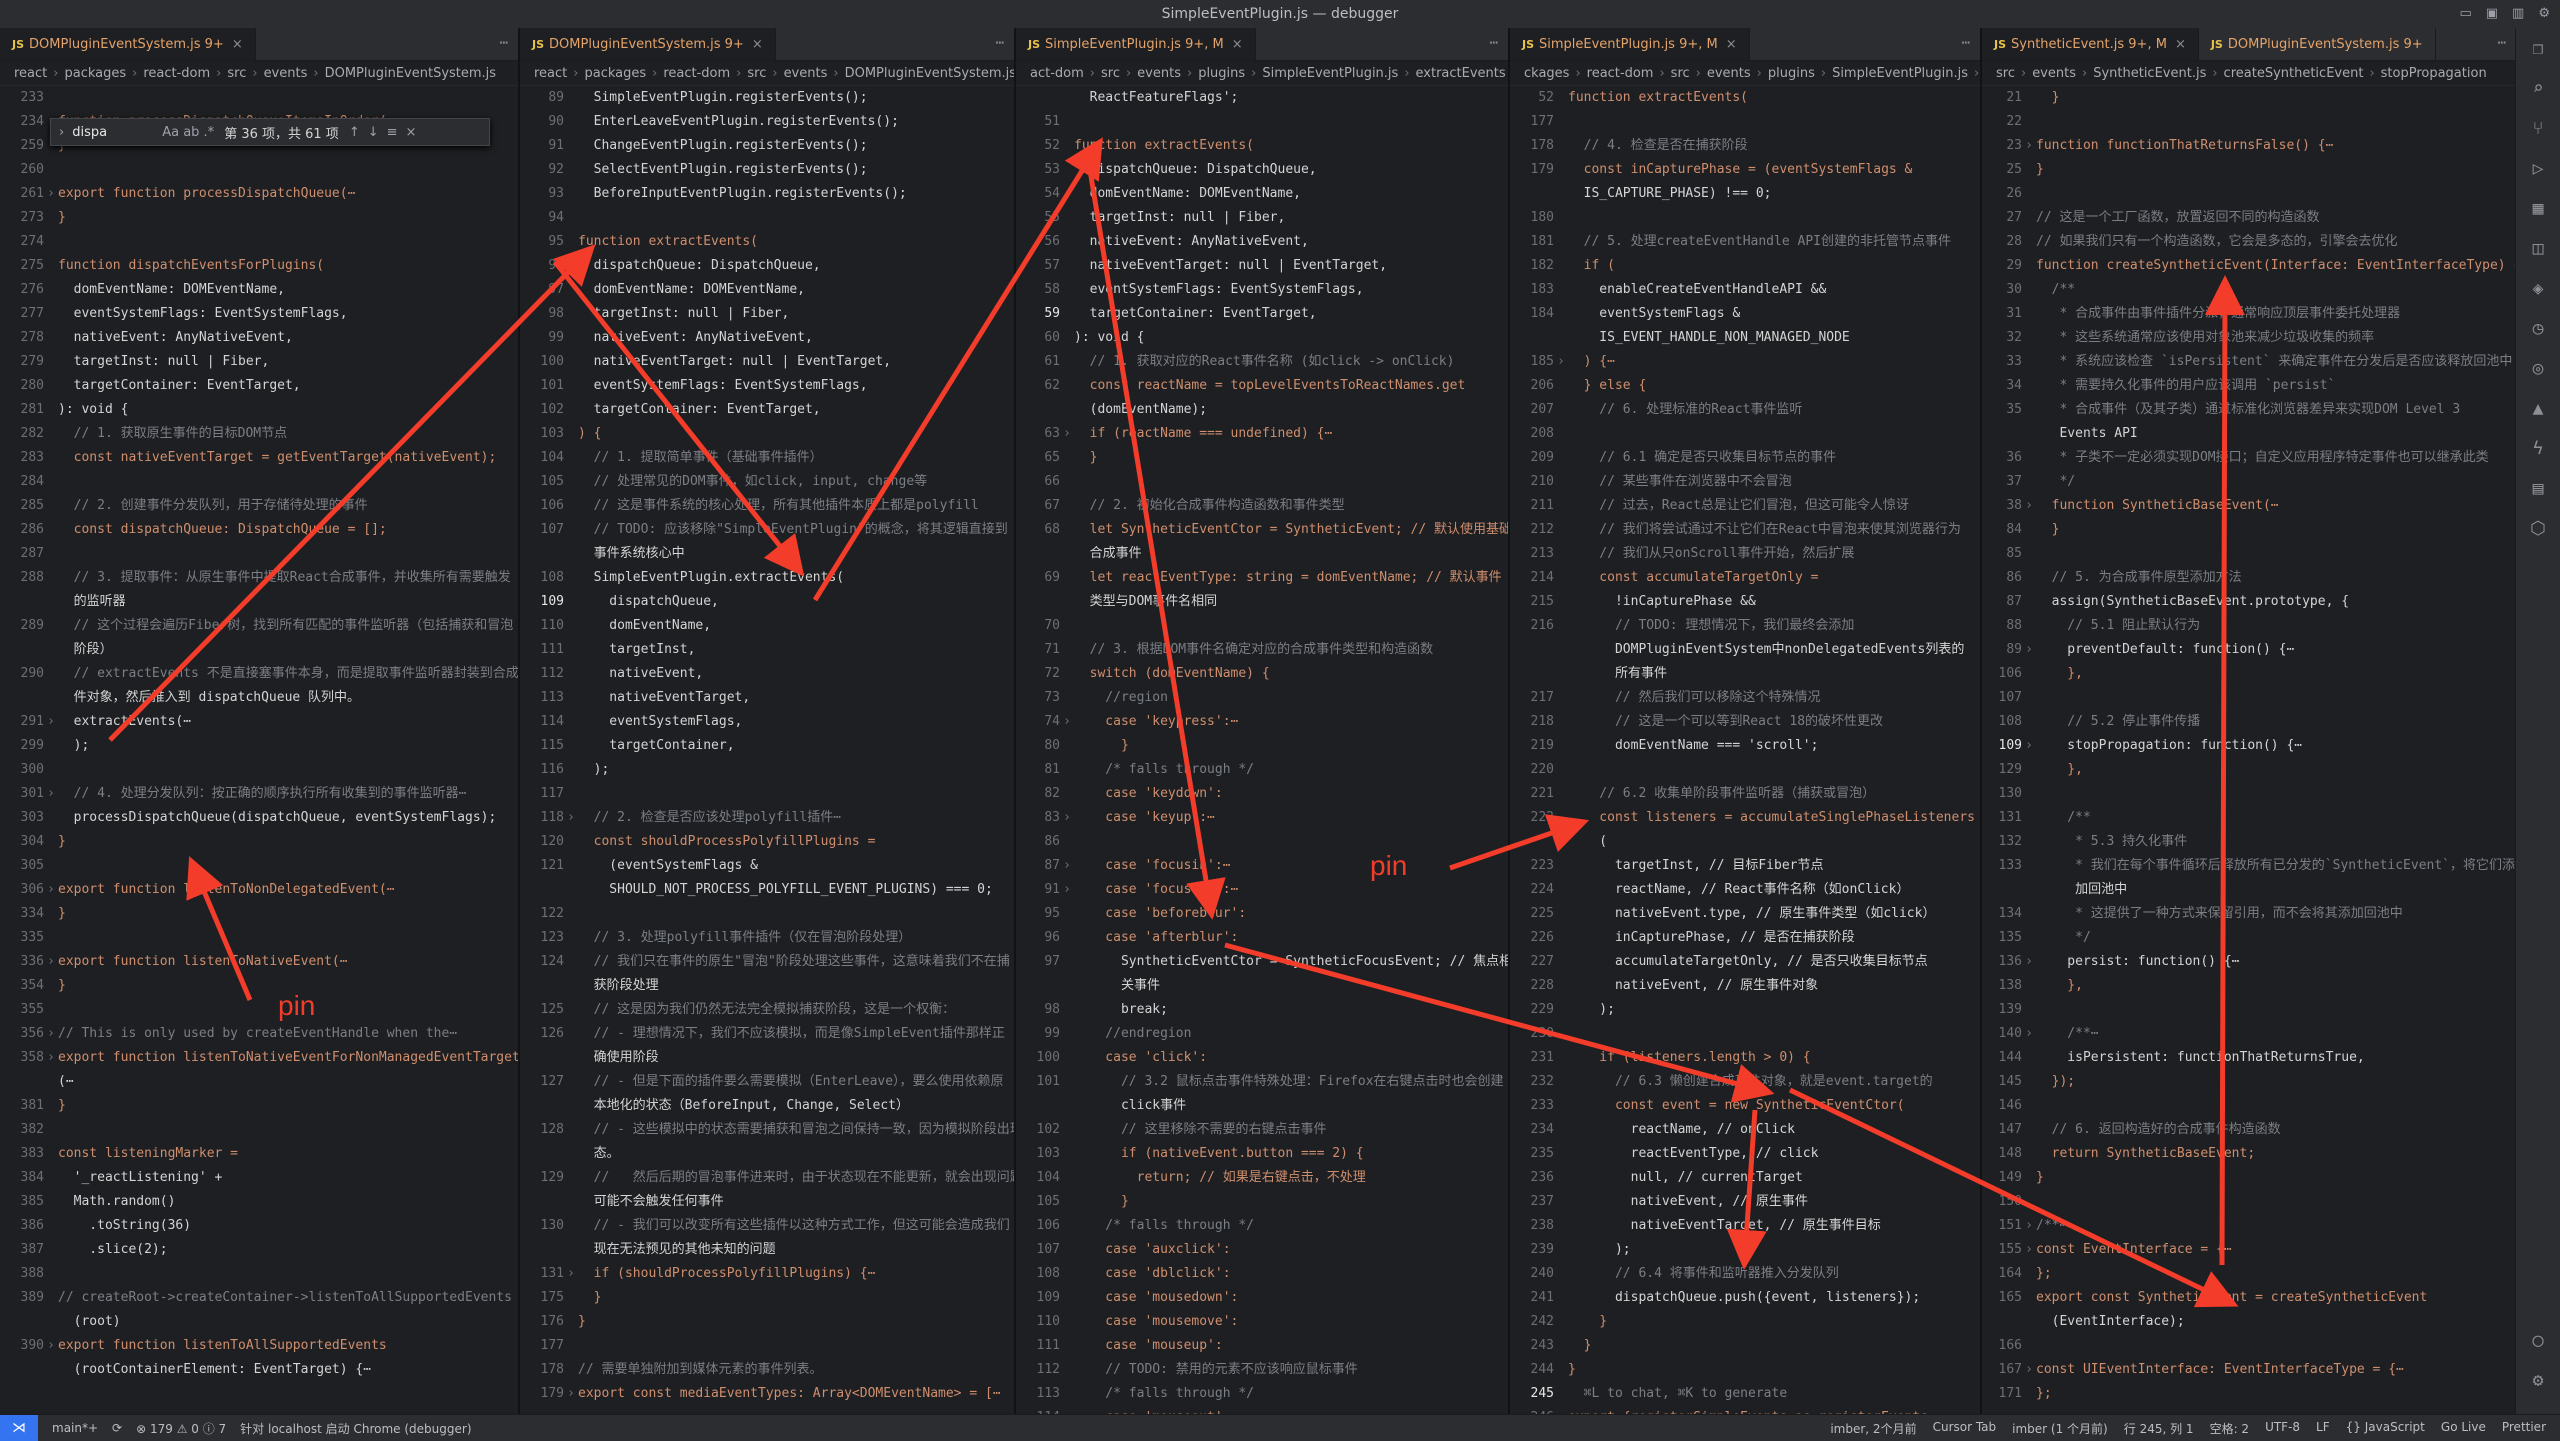  I want to click on code-line: 299 );, so click(259, 746).